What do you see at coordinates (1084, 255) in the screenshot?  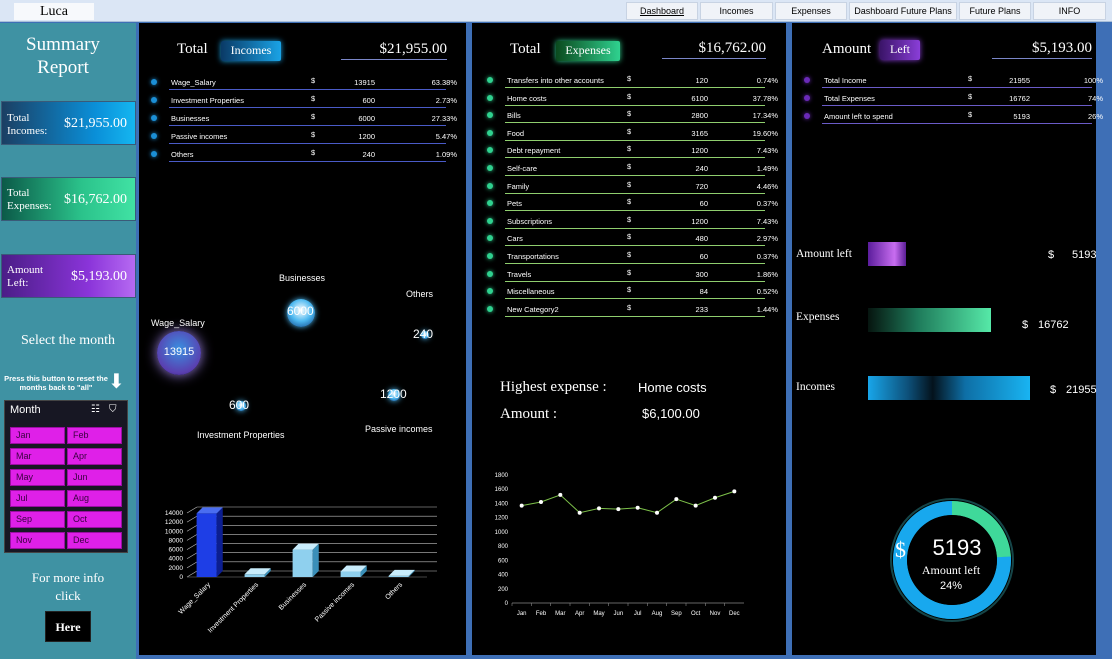 I see `compare-value-left: 5193` at bounding box center [1084, 255].